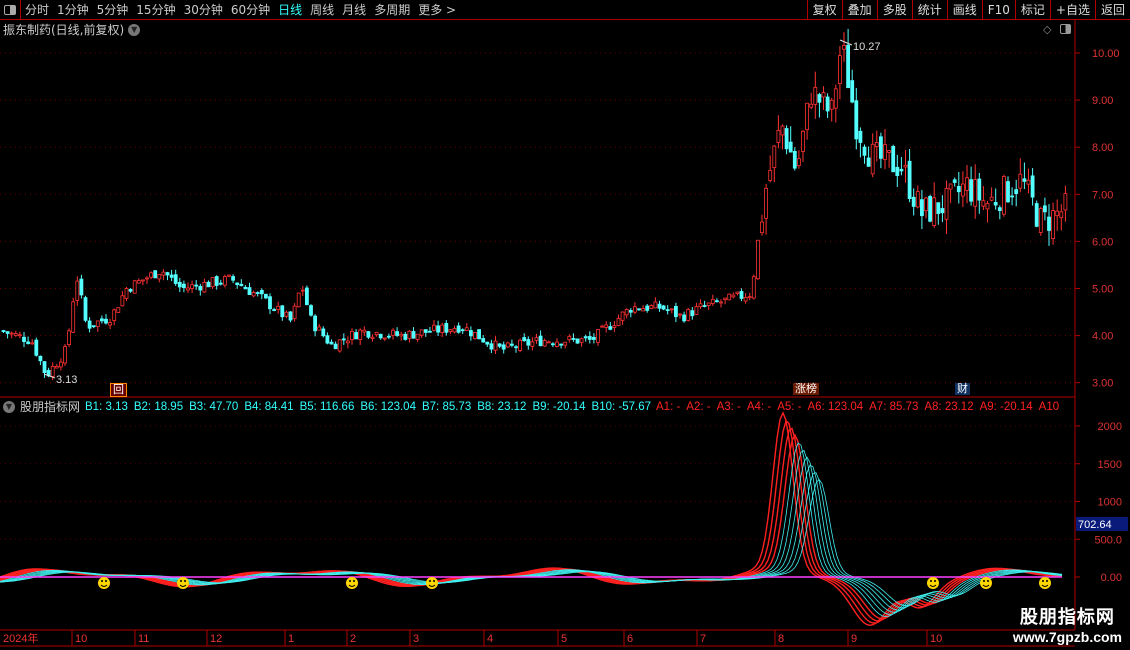 Image resolution: width=1130 pixels, height=650 pixels. I want to click on date-tick: 8, so click(781, 639).